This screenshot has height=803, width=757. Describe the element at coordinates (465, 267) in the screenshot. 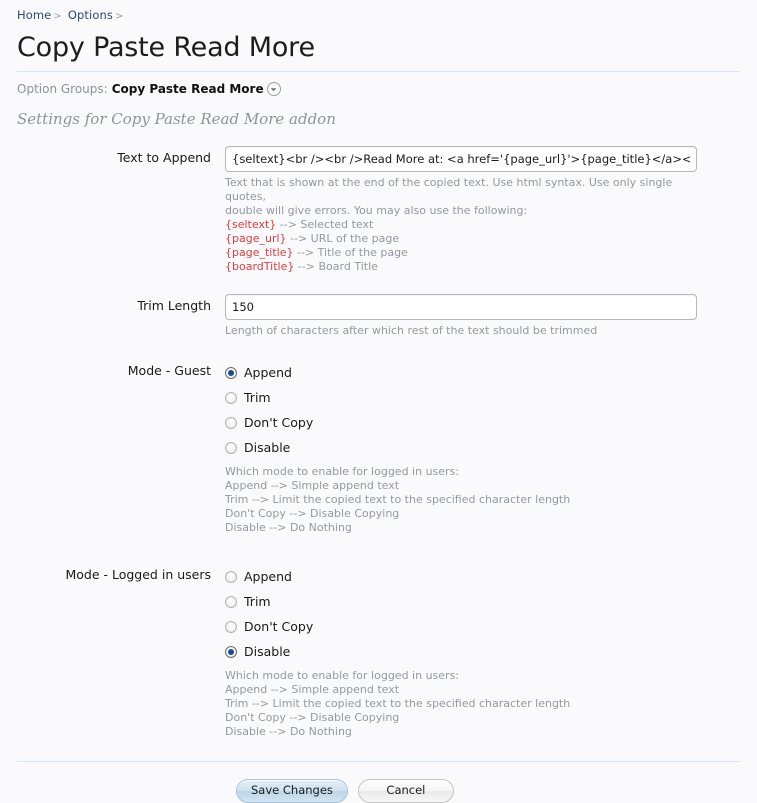

I see `token-line: {boardTitle} --> Board Title` at that location.